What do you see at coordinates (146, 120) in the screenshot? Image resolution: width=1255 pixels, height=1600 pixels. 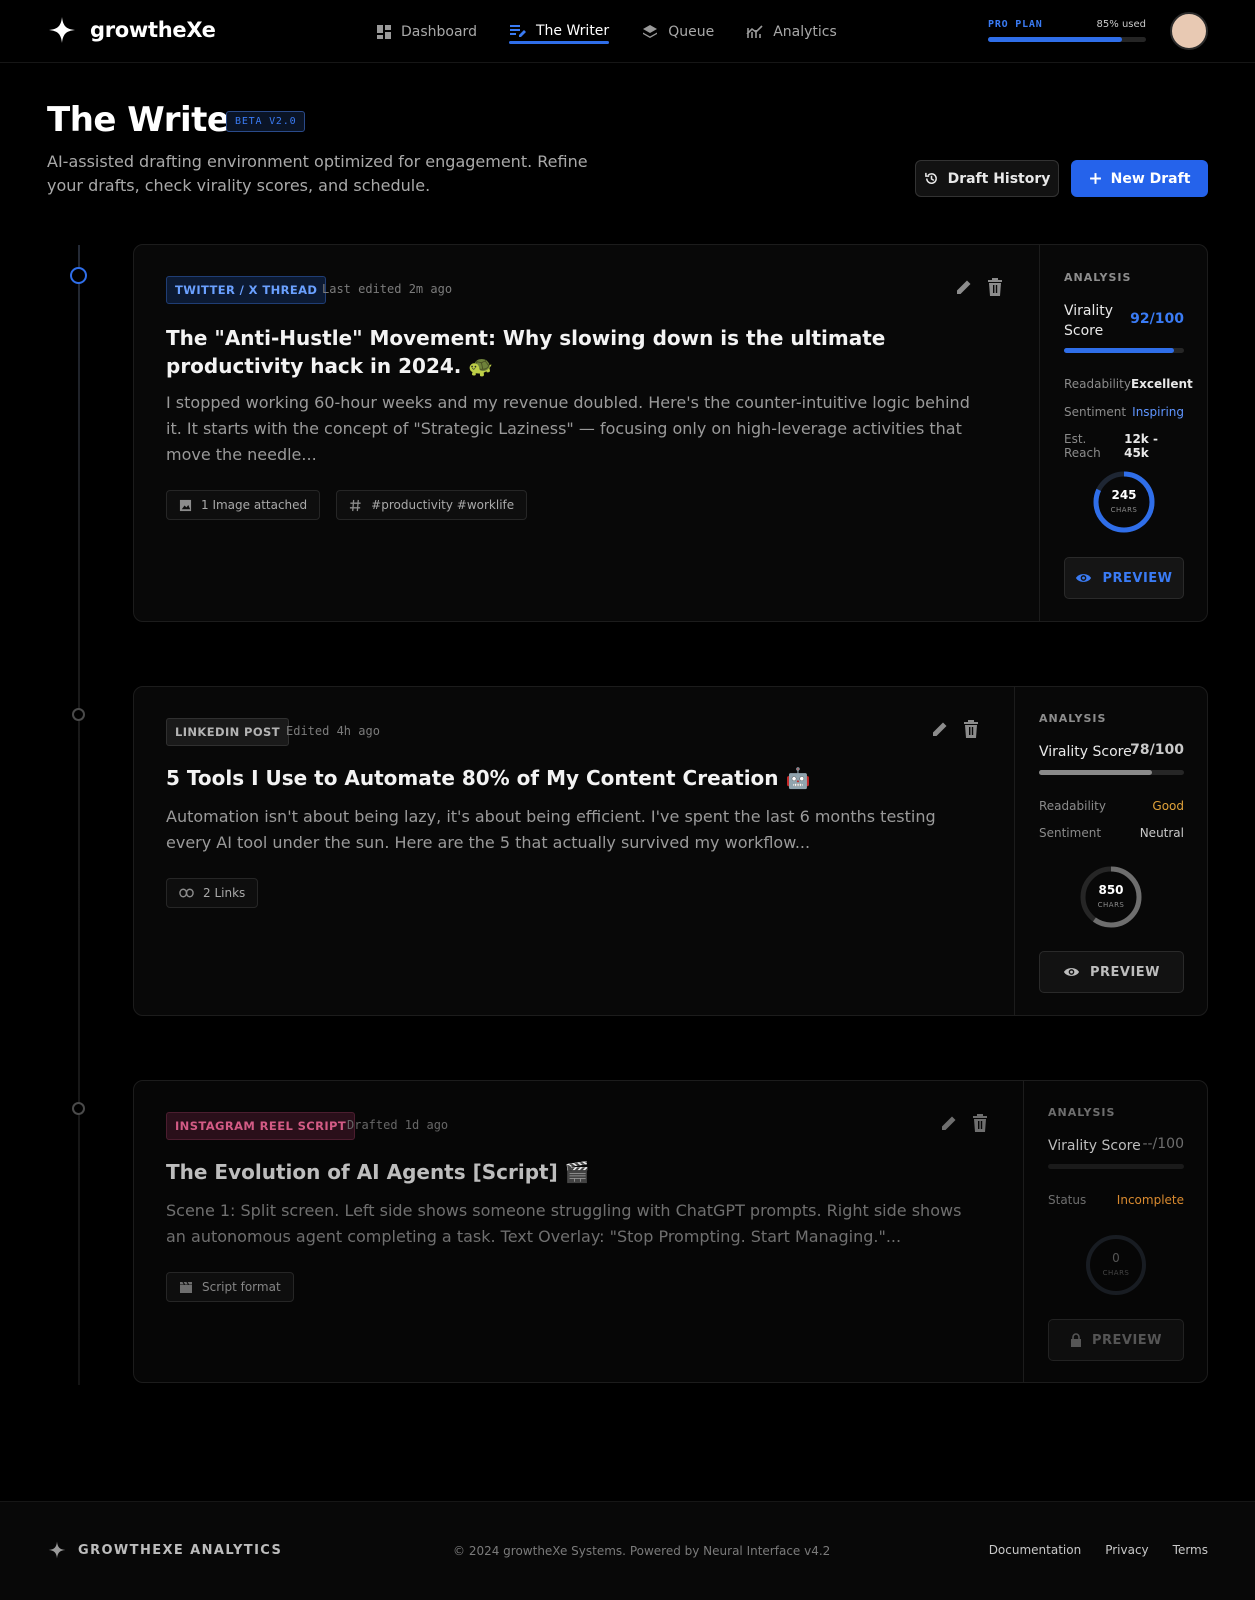 I see `page-title: The Writer` at bounding box center [146, 120].